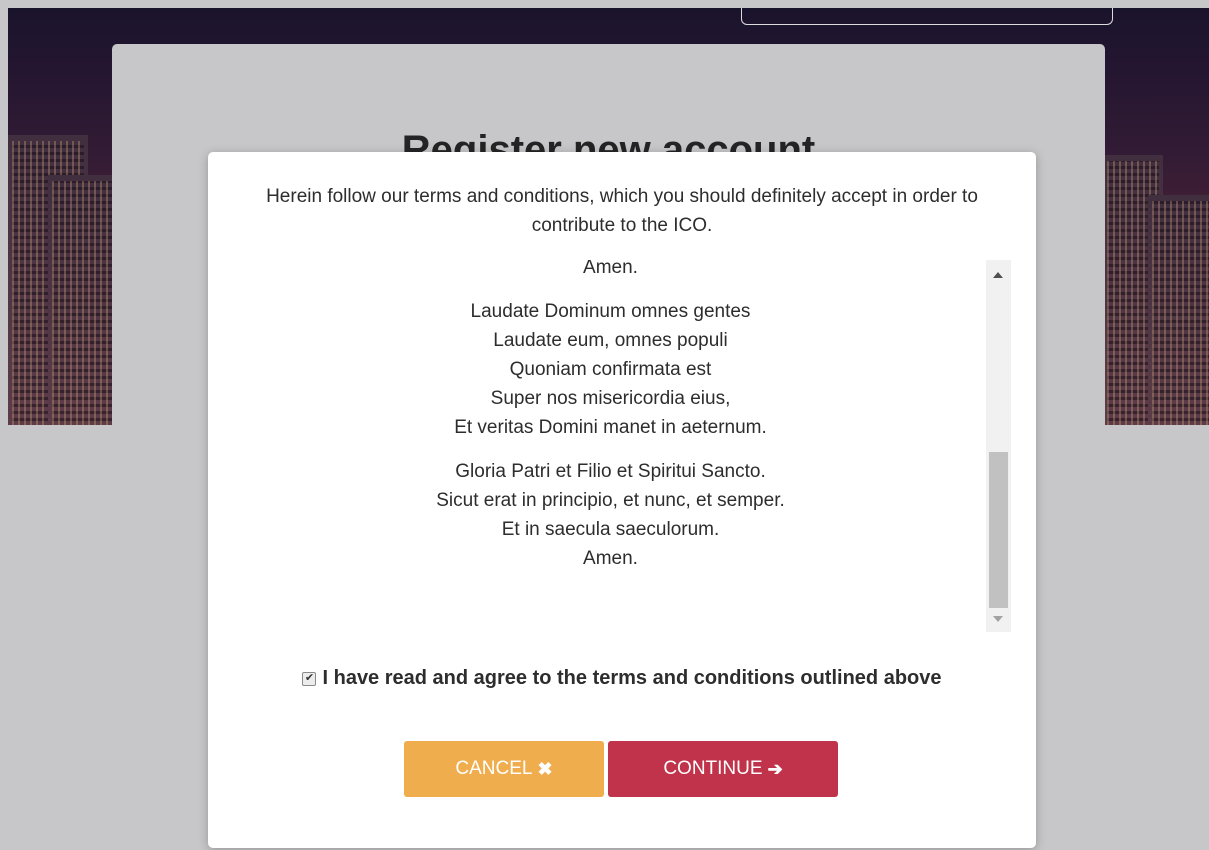  Describe the element at coordinates (998, 275) in the screenshot. I see `scroll-up-arrow-icon` at that location.